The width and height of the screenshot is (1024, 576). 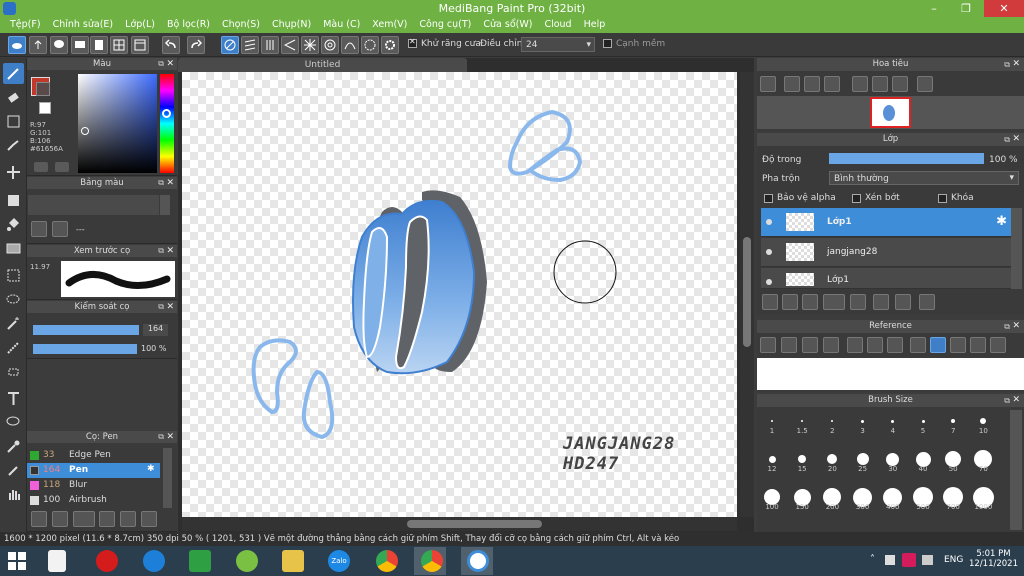 I want to click on windows-start-icon, so click(x=17, y=562).